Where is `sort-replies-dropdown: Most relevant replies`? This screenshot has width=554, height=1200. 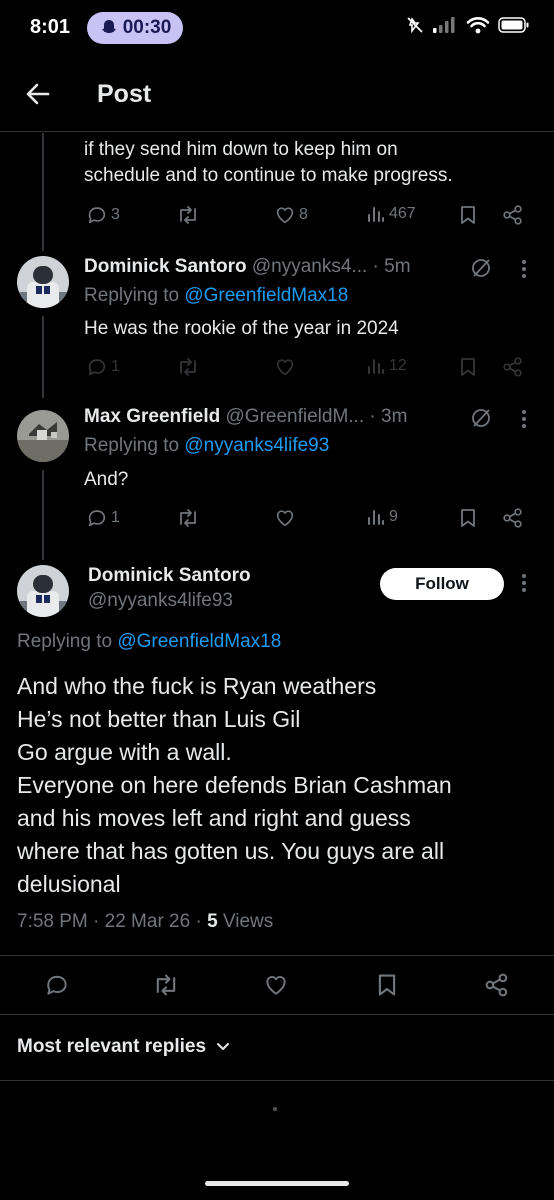 sort-replies-dropdown: Most relevant replies is located at coordinates (123, 1047).